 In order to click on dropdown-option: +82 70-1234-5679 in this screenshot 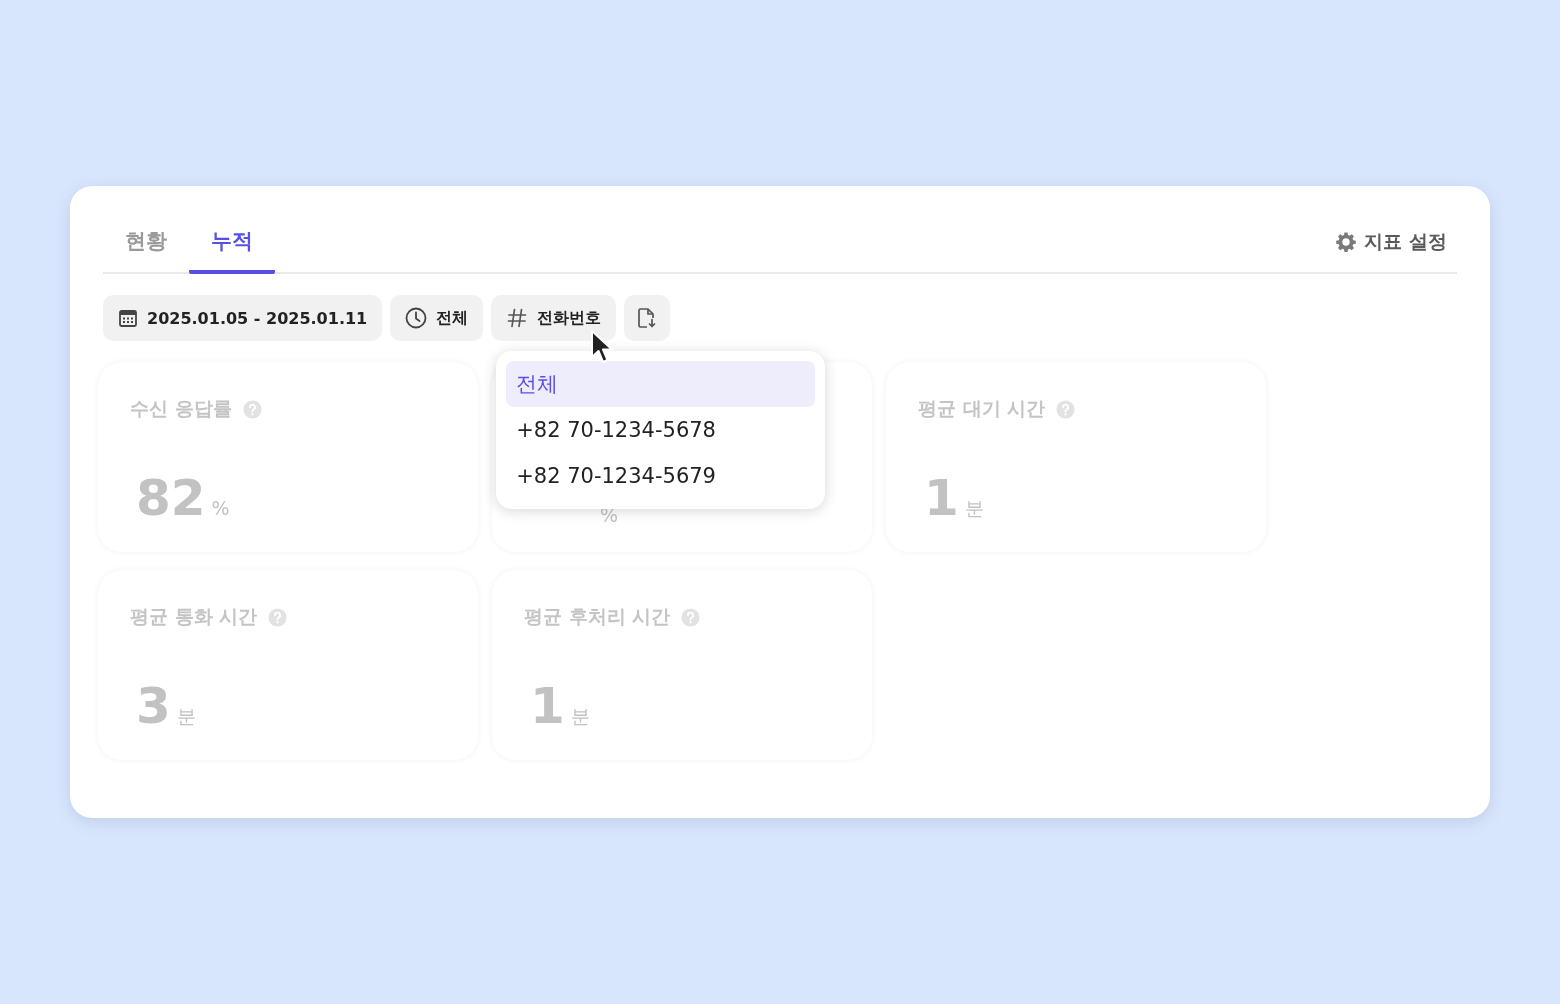, I will do `click(661, 476)`.